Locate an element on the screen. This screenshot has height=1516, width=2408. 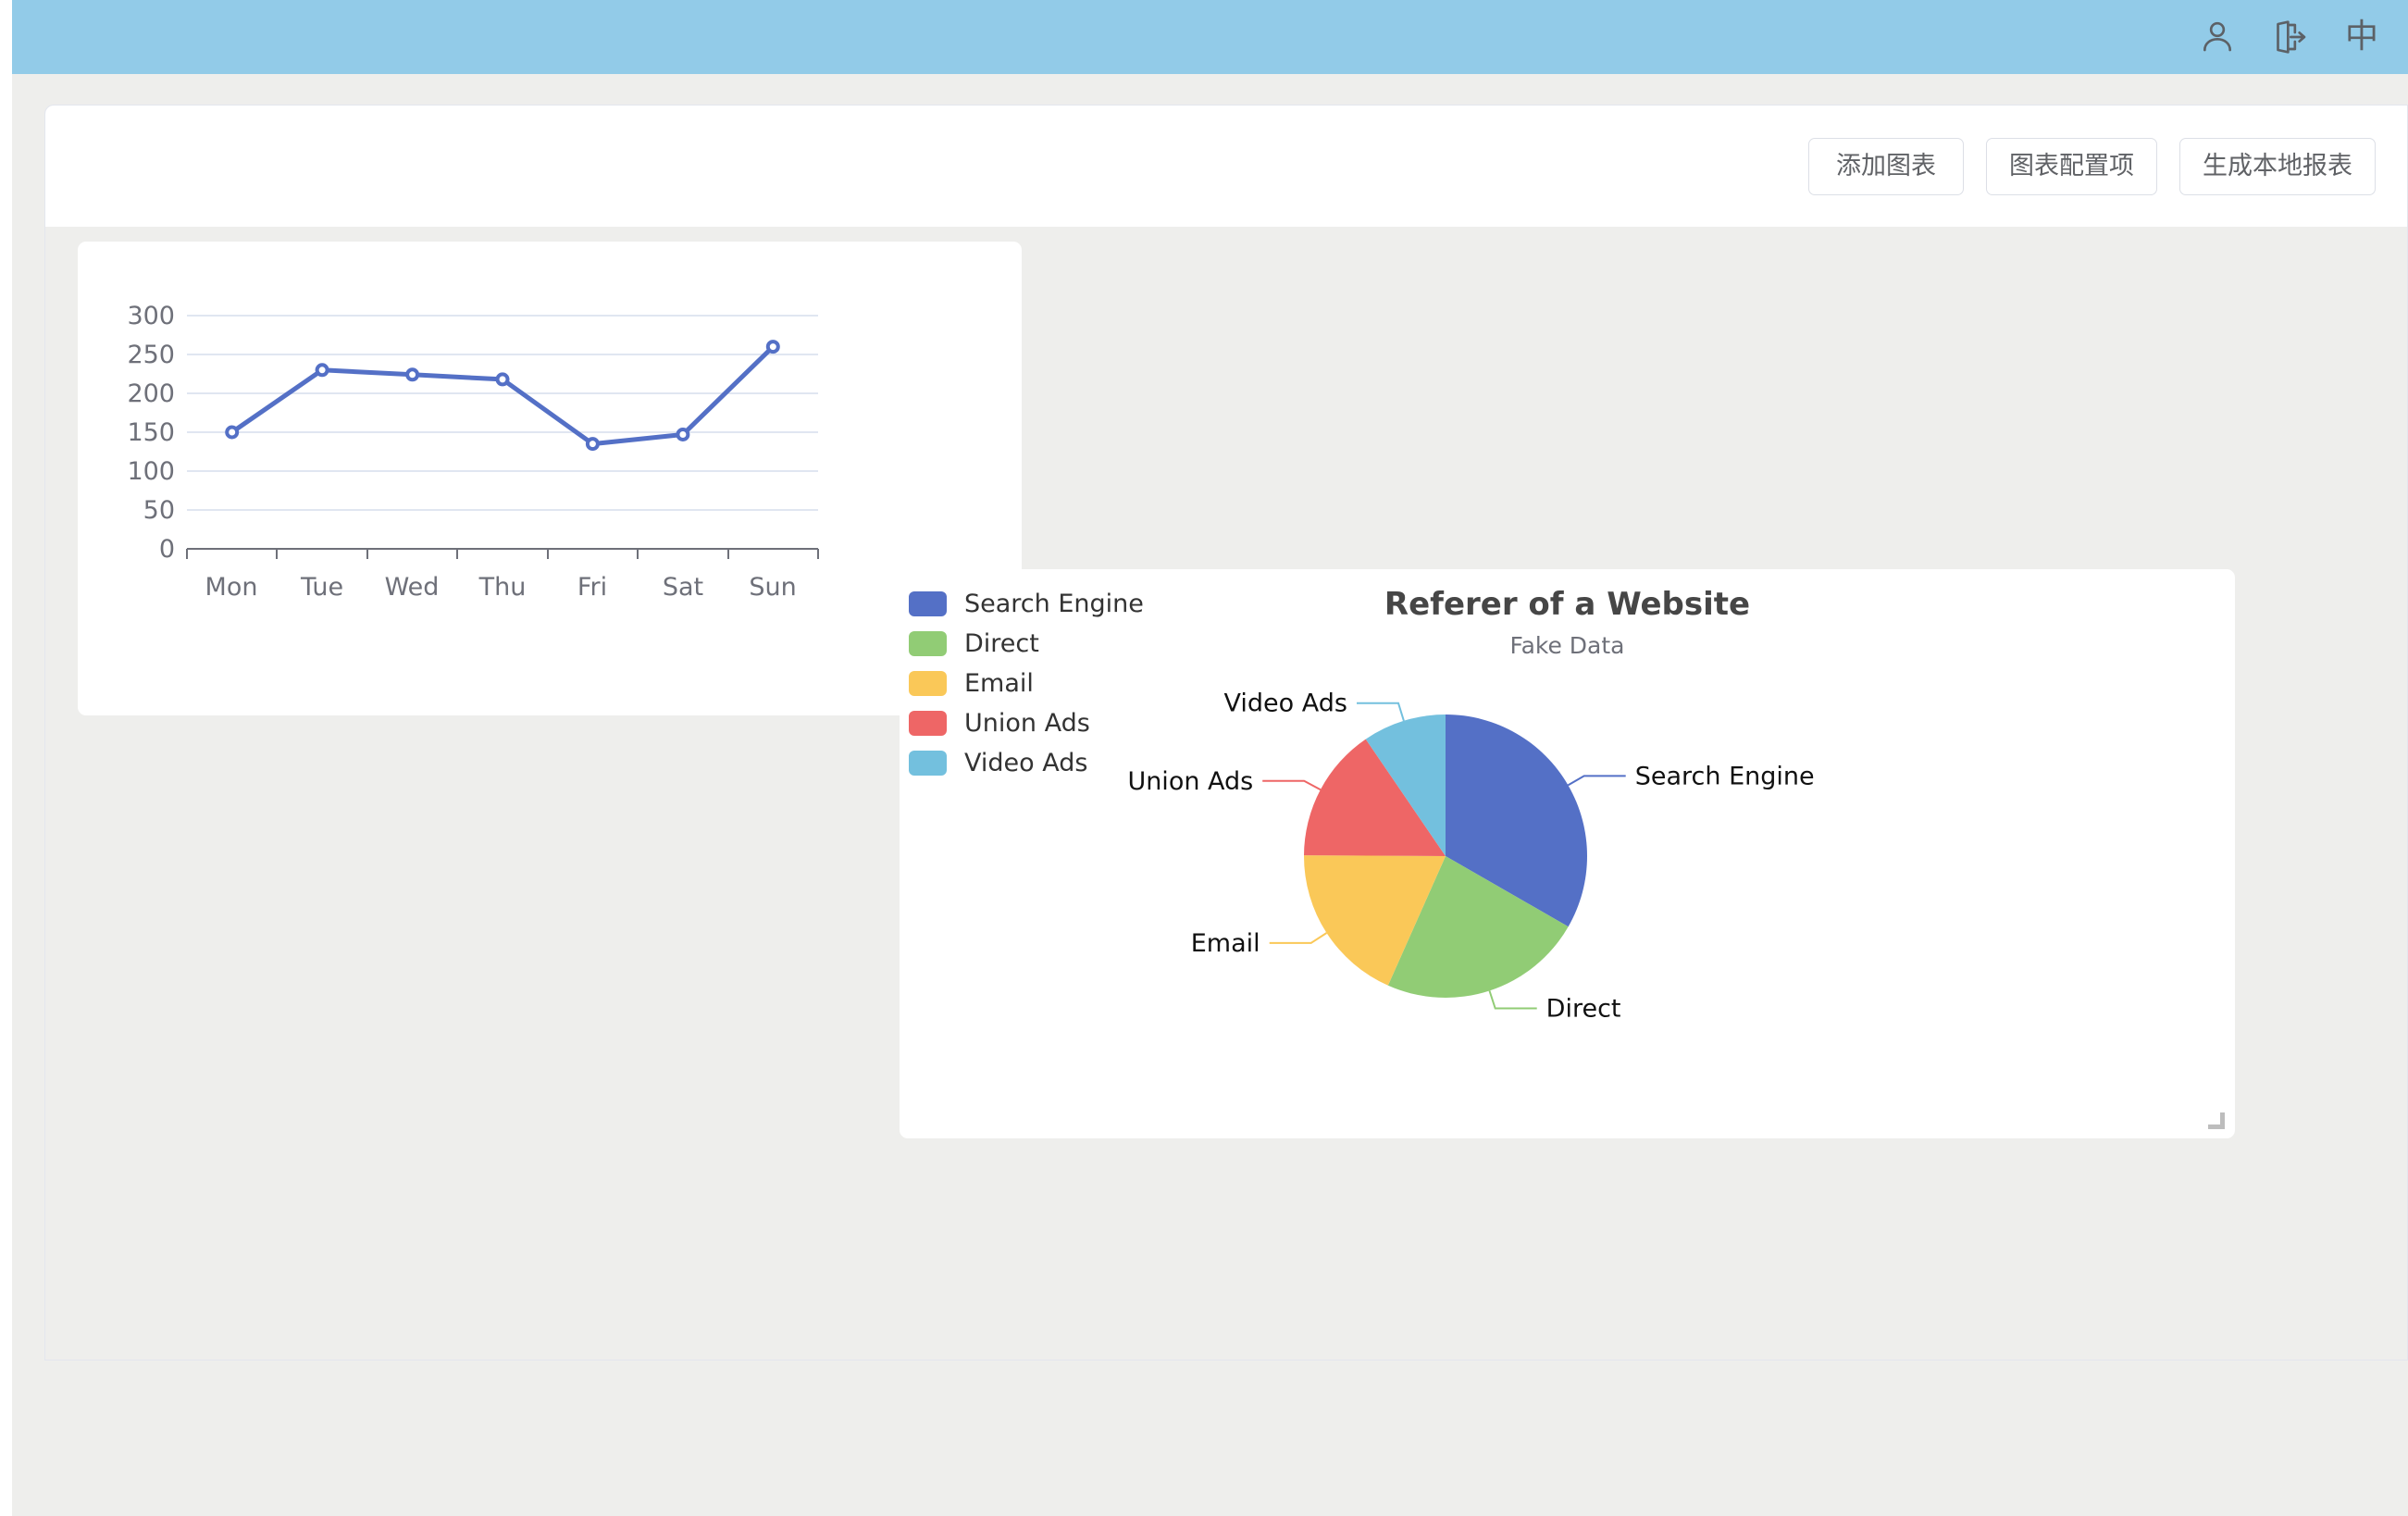
y-tick-label: 100 is located at coordinates (151, 471).